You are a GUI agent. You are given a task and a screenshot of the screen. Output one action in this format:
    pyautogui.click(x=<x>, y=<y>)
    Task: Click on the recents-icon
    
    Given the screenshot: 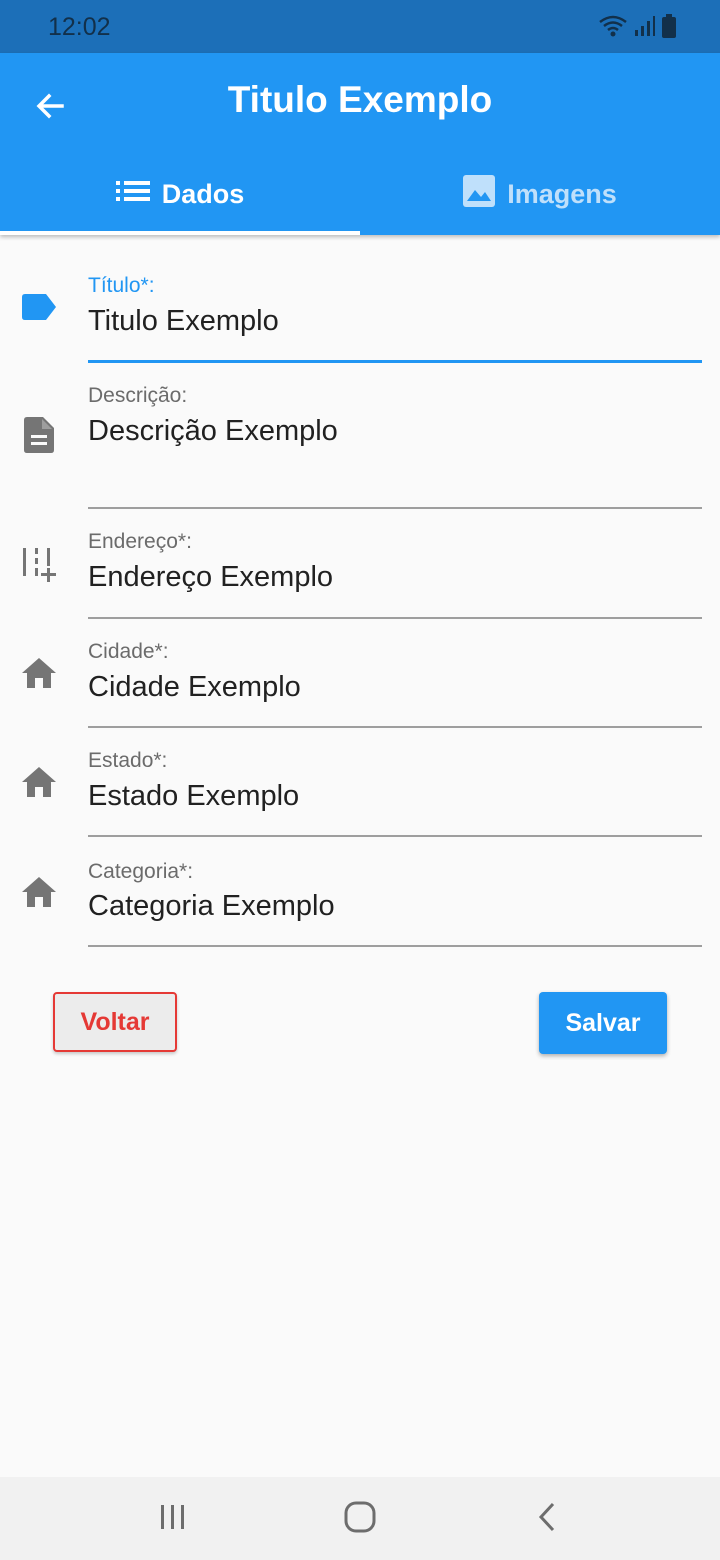 What is the action you would take?
    pyautogui.click(x=173, y=1519)
    